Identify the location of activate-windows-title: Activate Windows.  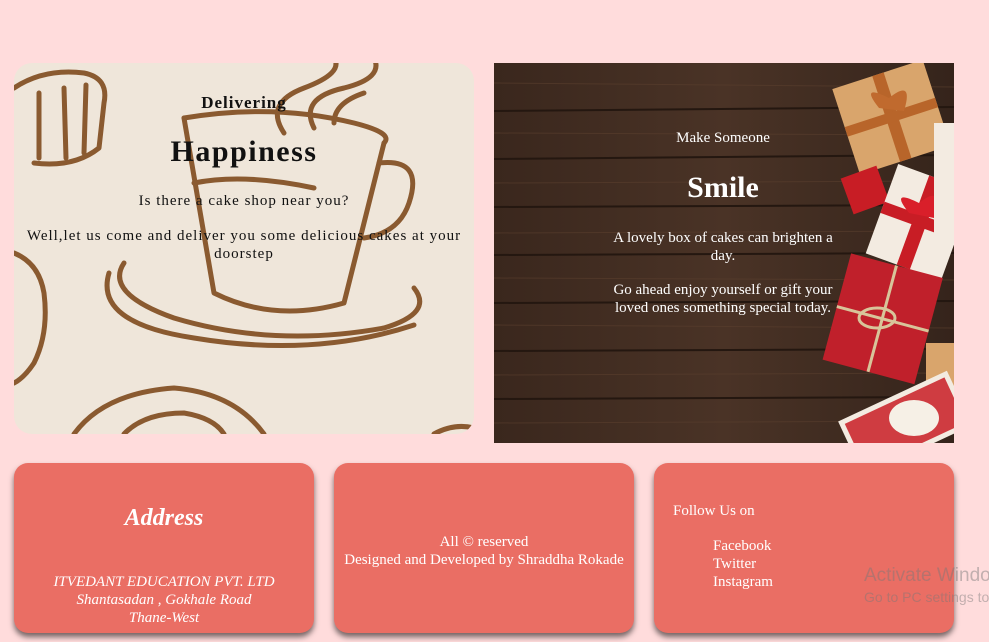
(926, 575).